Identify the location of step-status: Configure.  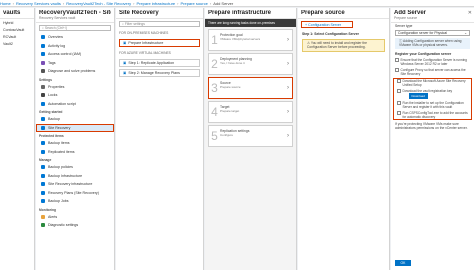
(227, 135).